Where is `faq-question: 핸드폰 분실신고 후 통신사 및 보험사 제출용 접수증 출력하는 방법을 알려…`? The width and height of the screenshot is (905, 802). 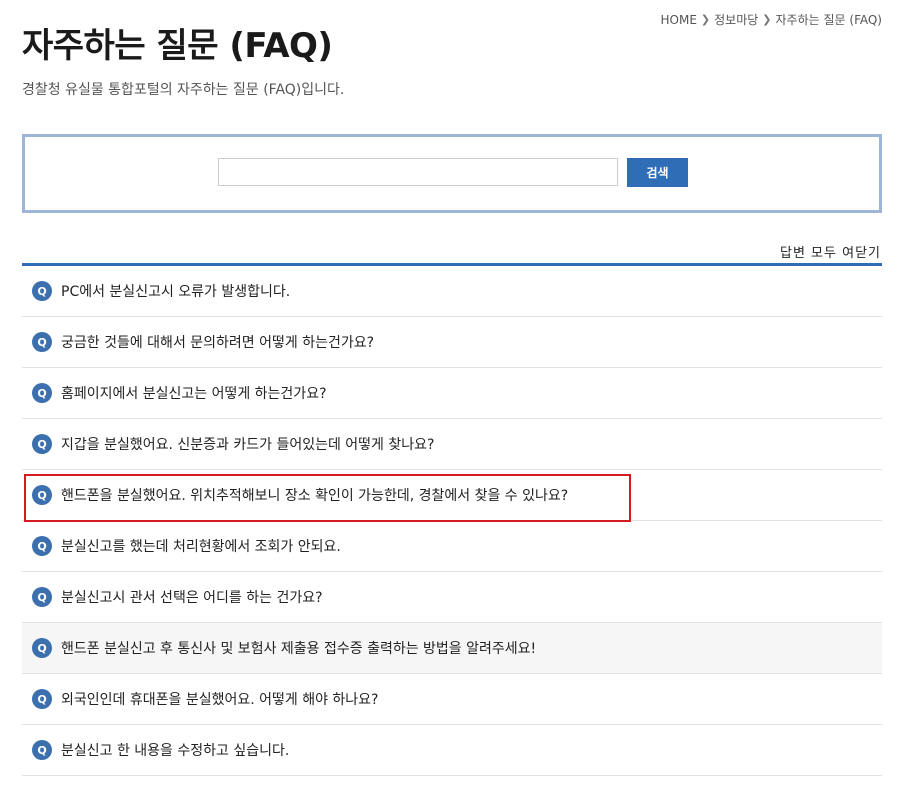 faq-question: 핸드폰 분실신고 후 통신사 및 보험사 제출용 접수증 출력하는 방법을 알려… is located at coordinates (299, 649).